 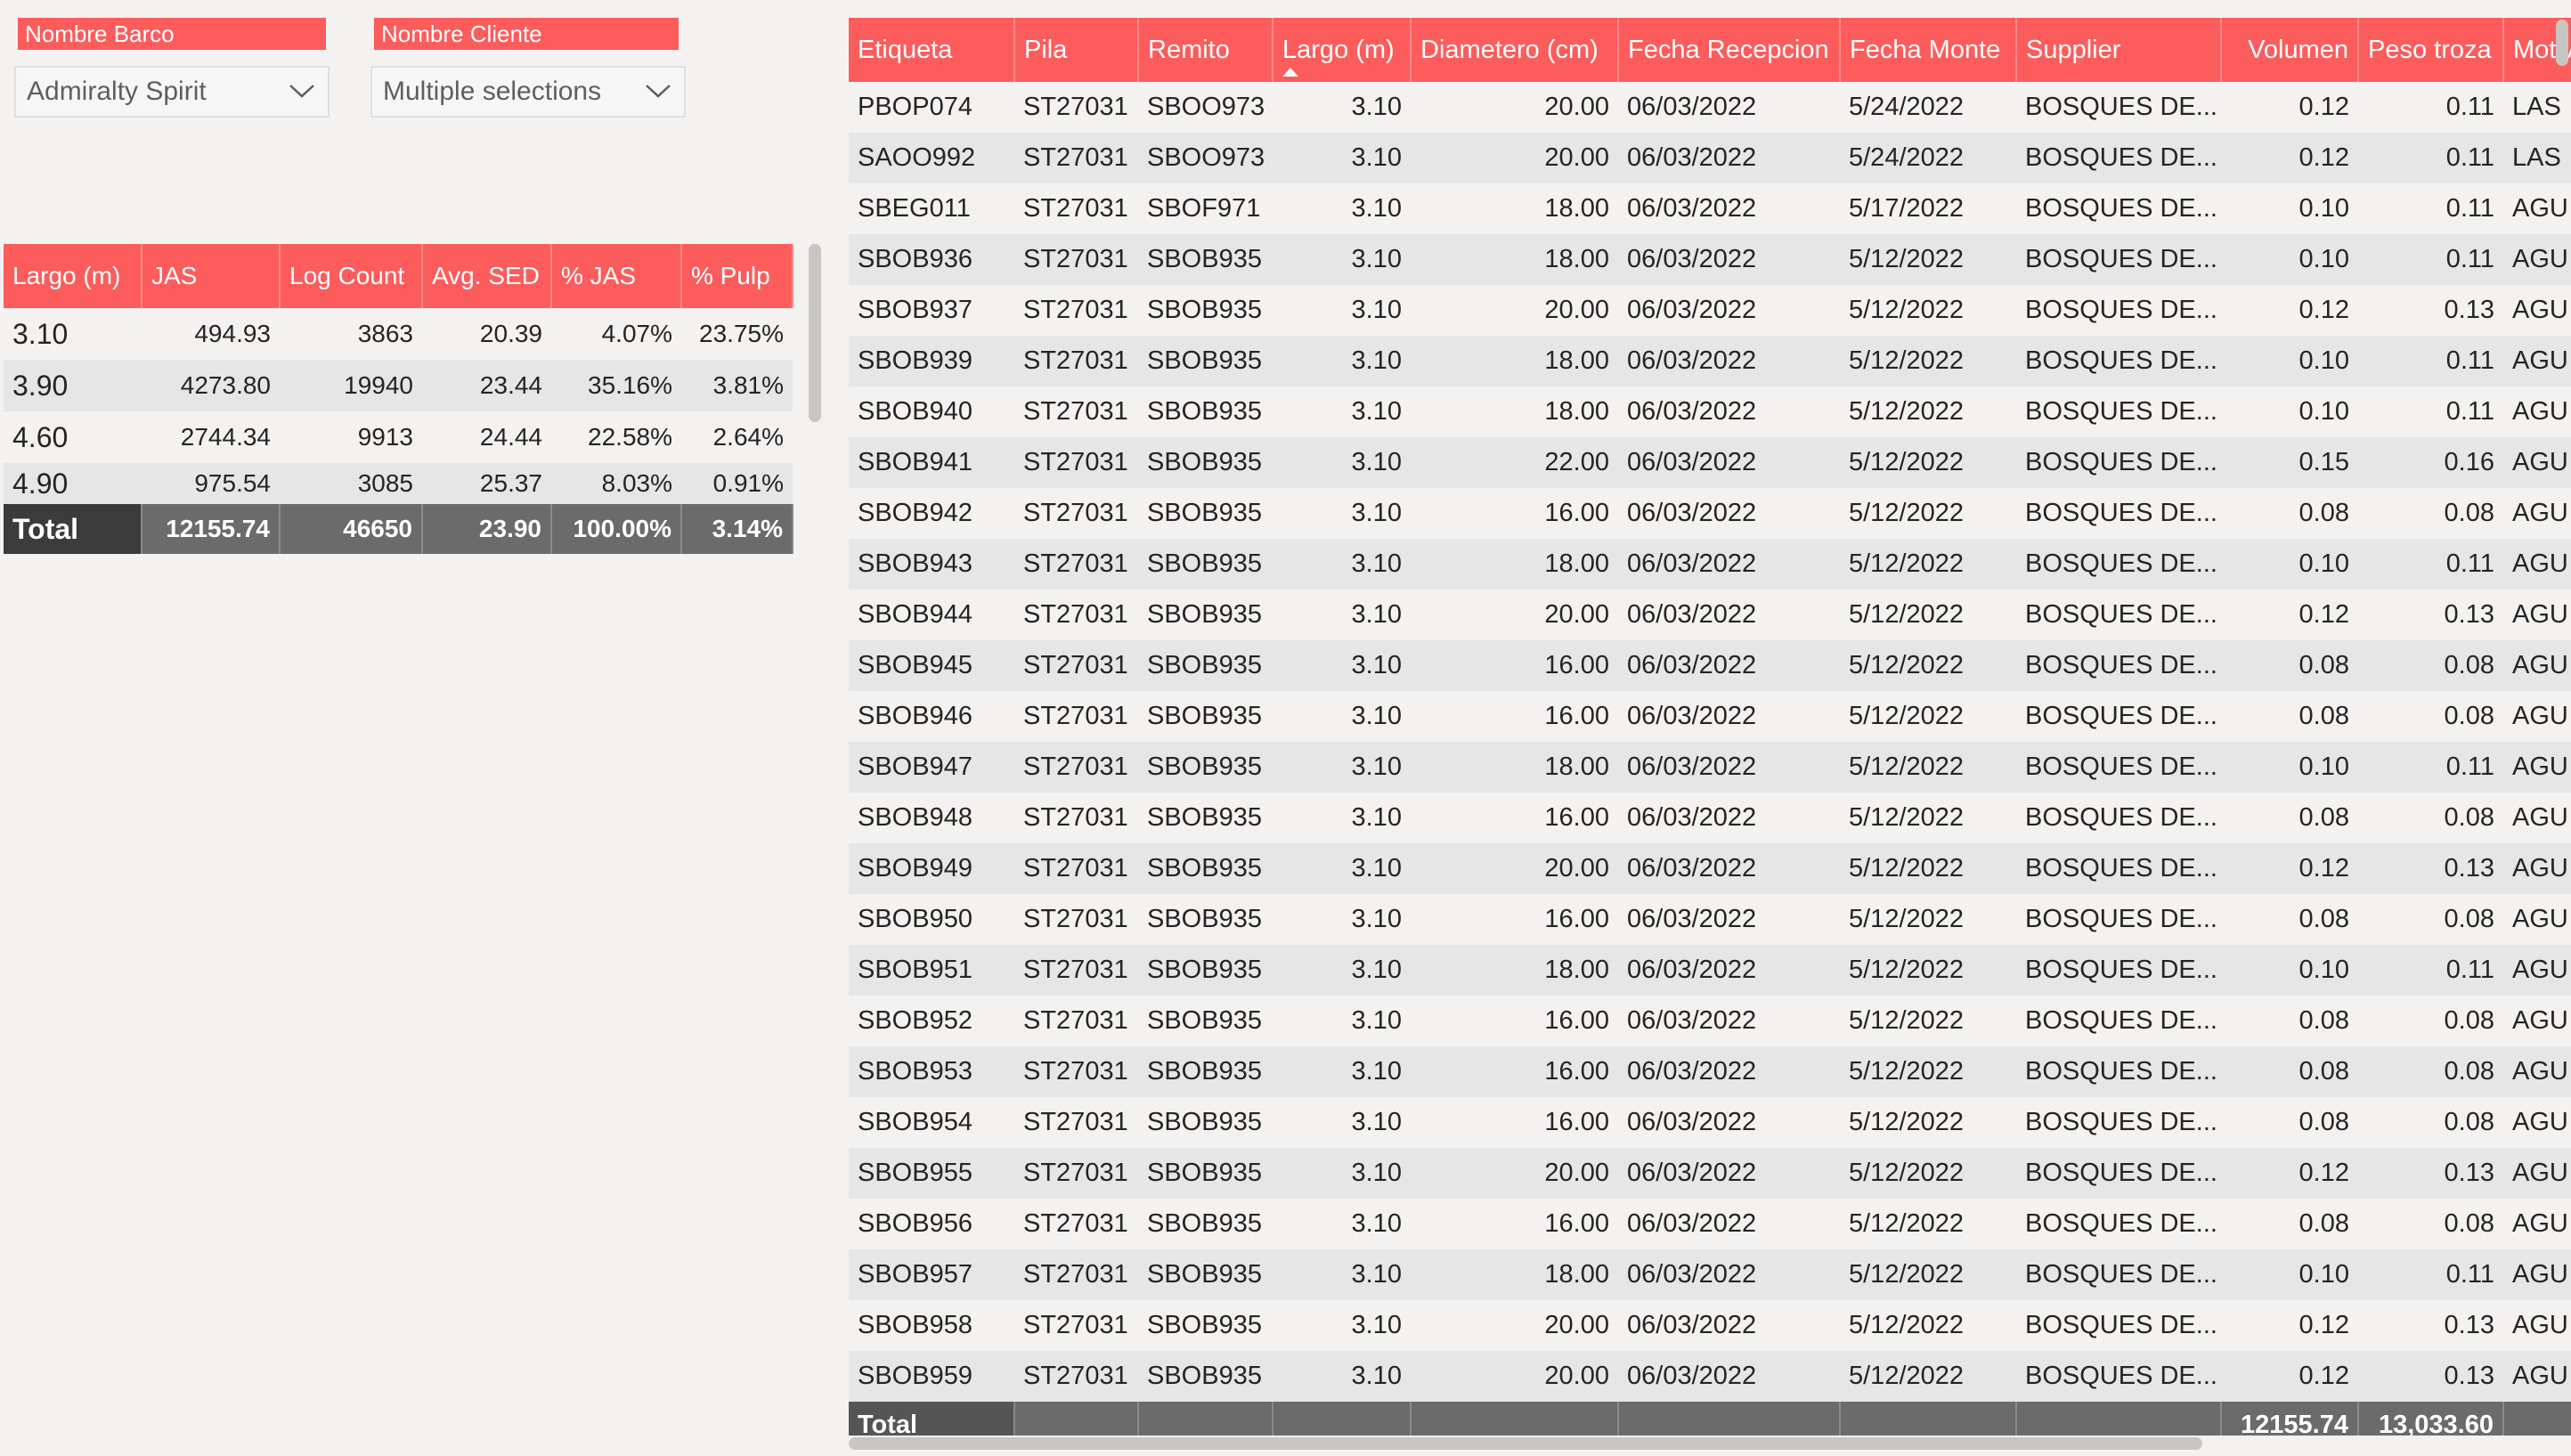 What do you see at coordinates (399, 437) in the screenshot?
I see `summary-row: 4.60 2744.34 9913 24.44 22.58% 2.64%` at bounding box center [399, 437].